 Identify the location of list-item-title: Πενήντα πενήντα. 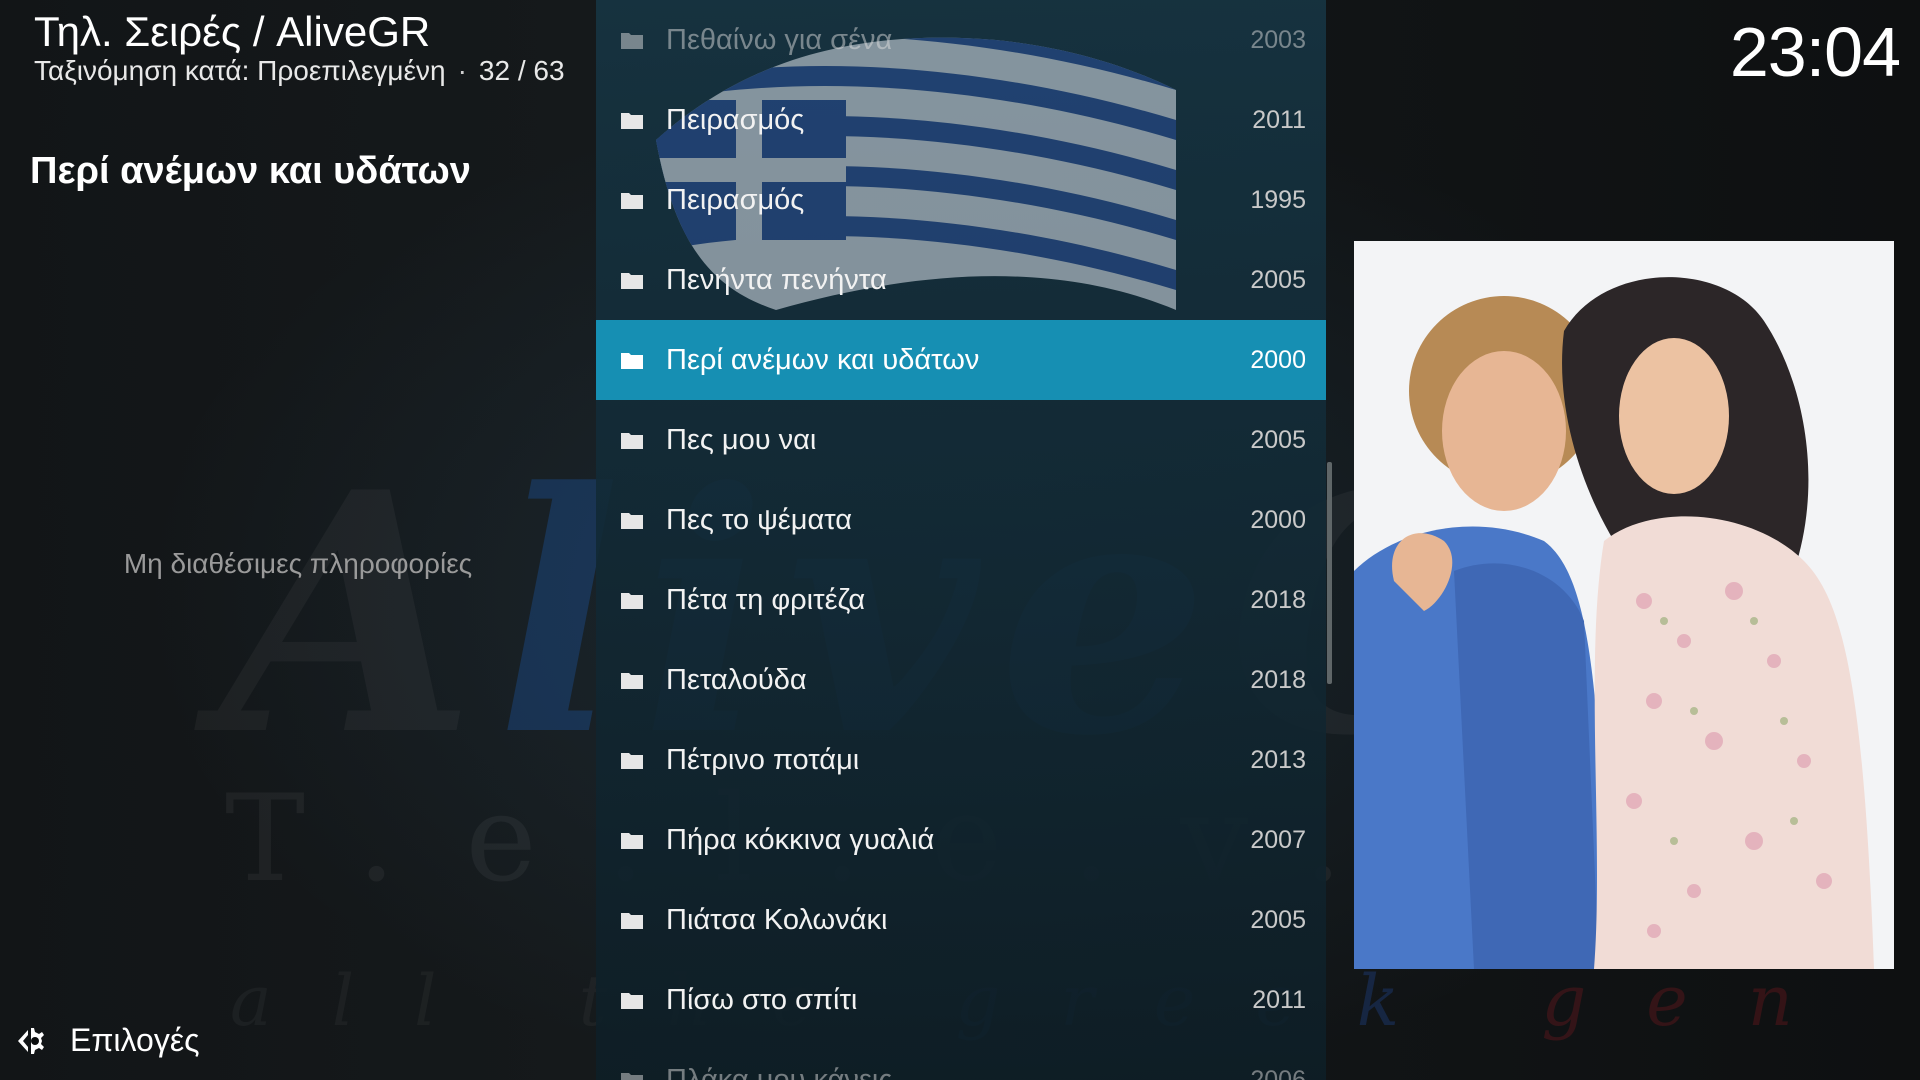
(776, 279).